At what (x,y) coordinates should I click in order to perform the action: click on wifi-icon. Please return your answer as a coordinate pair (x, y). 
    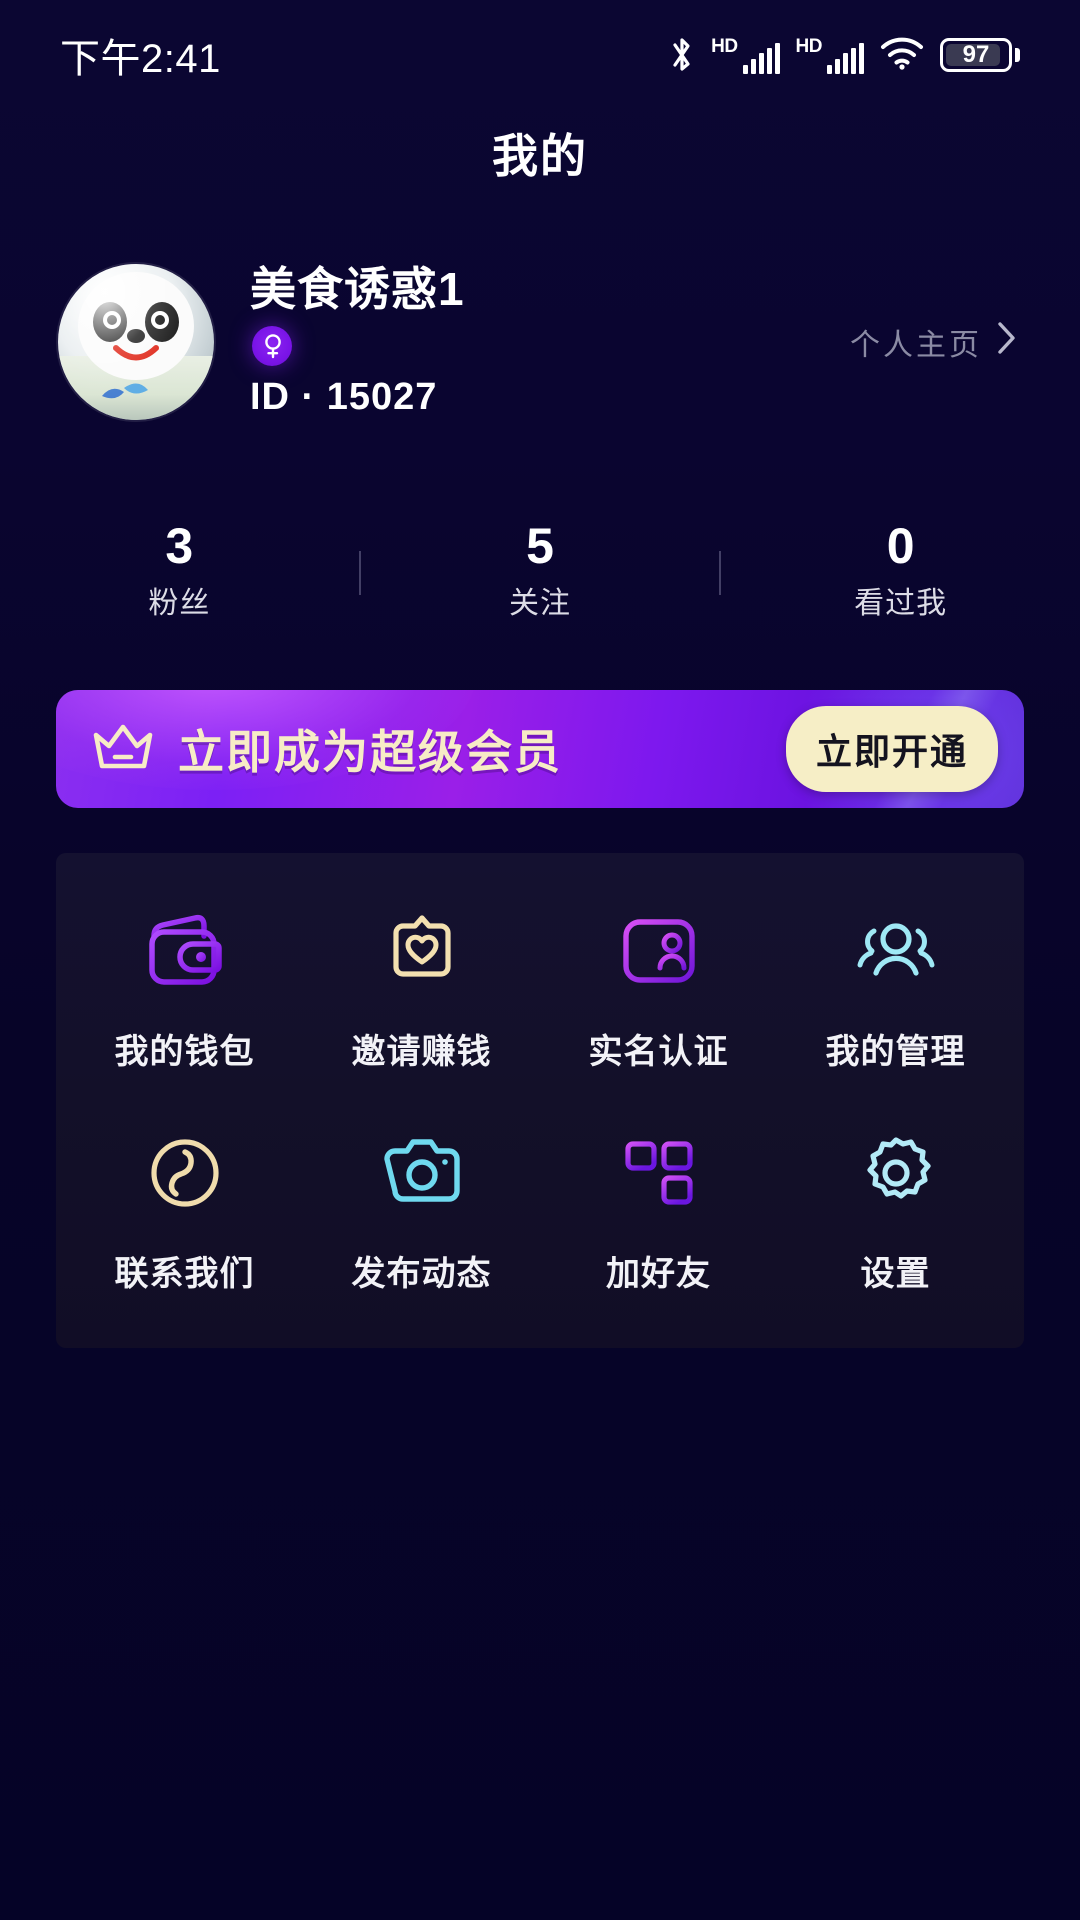
    Looking at the image, I should click on (902, 55).